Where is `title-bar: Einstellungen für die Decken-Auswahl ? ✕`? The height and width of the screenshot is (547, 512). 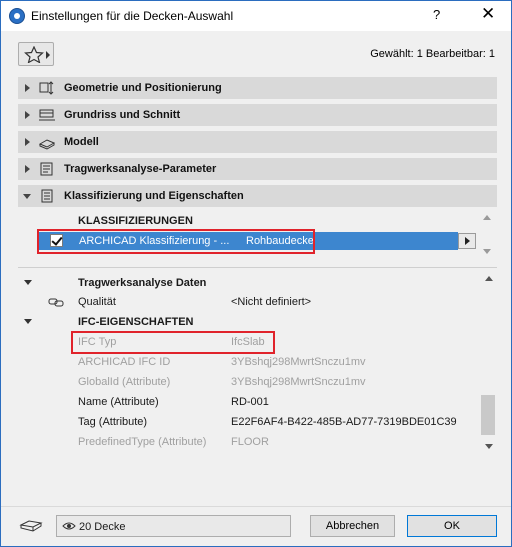 title-bar: Einstellungen für die Decken-Auswahl ? ✕ is located at coordinates (256, 16).